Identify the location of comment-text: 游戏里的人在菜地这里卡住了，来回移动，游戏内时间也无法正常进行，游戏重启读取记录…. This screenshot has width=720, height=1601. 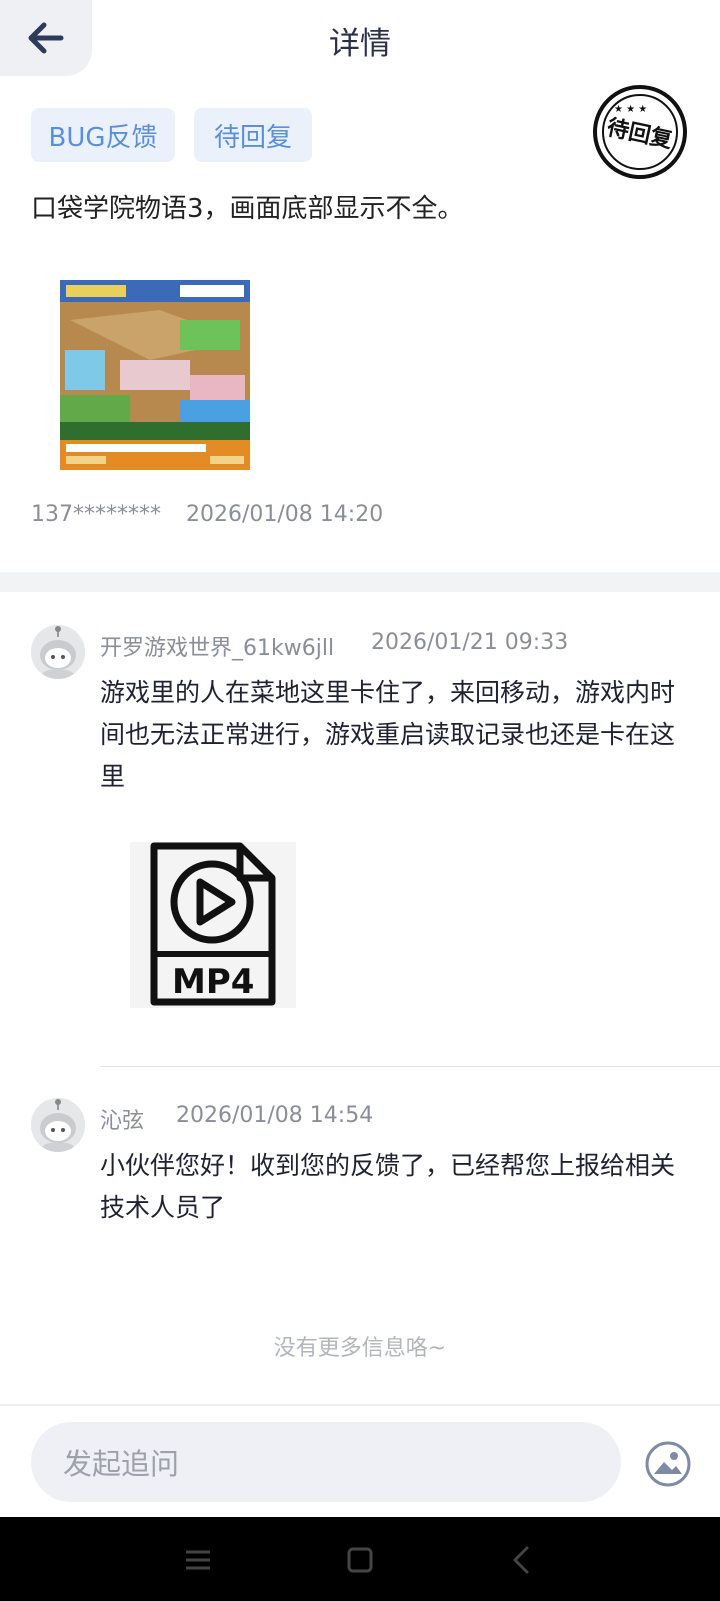
(388, 734).